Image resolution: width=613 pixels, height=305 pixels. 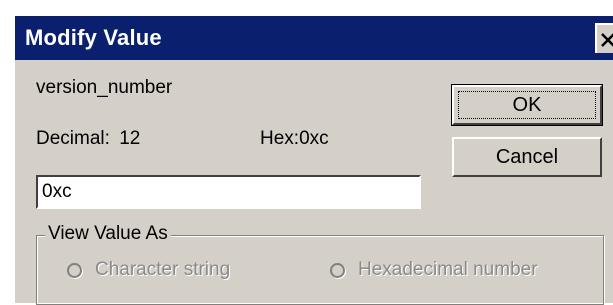 I want to click on decimal-caption: Decimal:, so click(x=73, y=138).